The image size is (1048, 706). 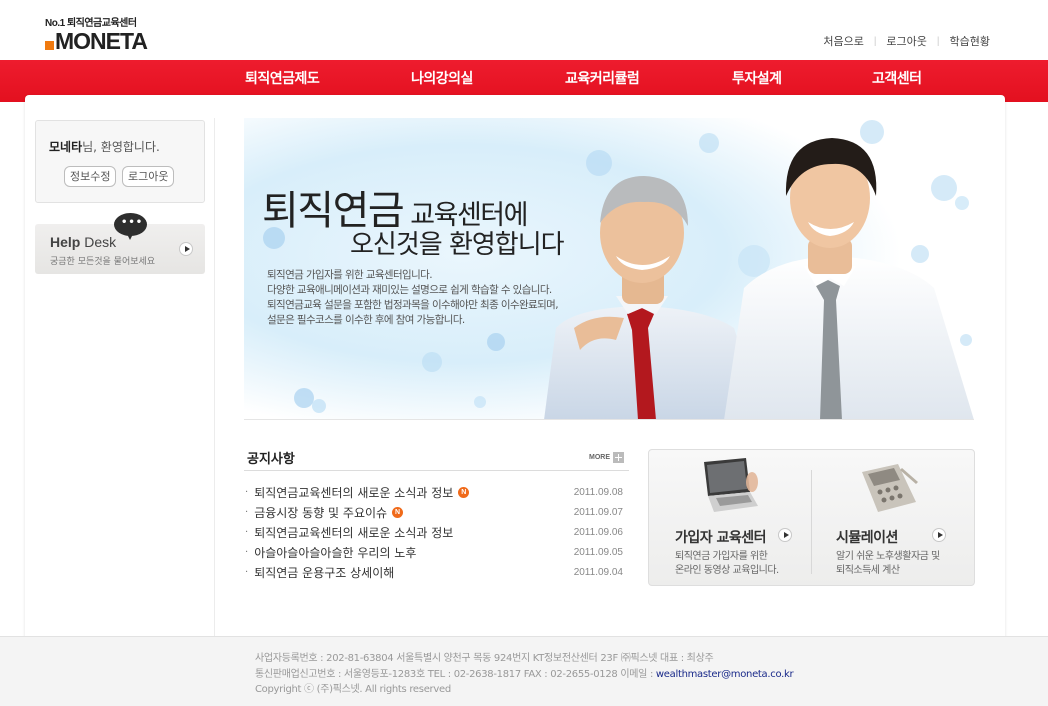 I want to click on promo-desc-line: 알기 쉬운 노후생활자금 및, so click(x=888, y=556).